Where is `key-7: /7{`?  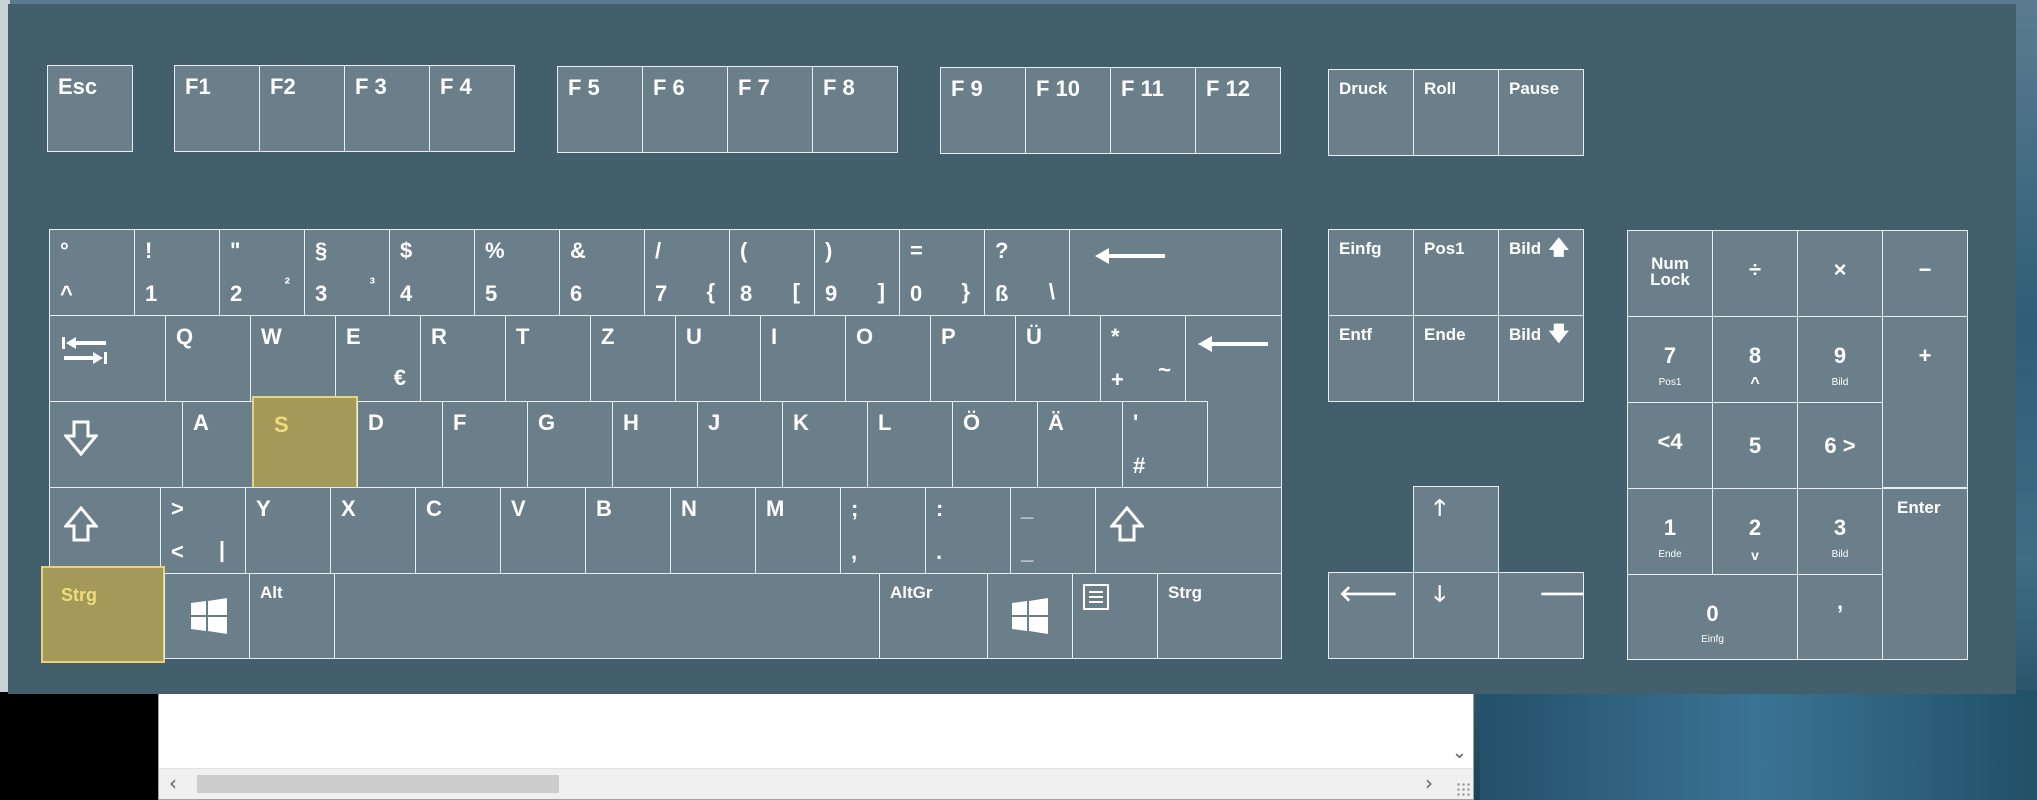 key-7: /7{ is located at coordinates (687, 272).